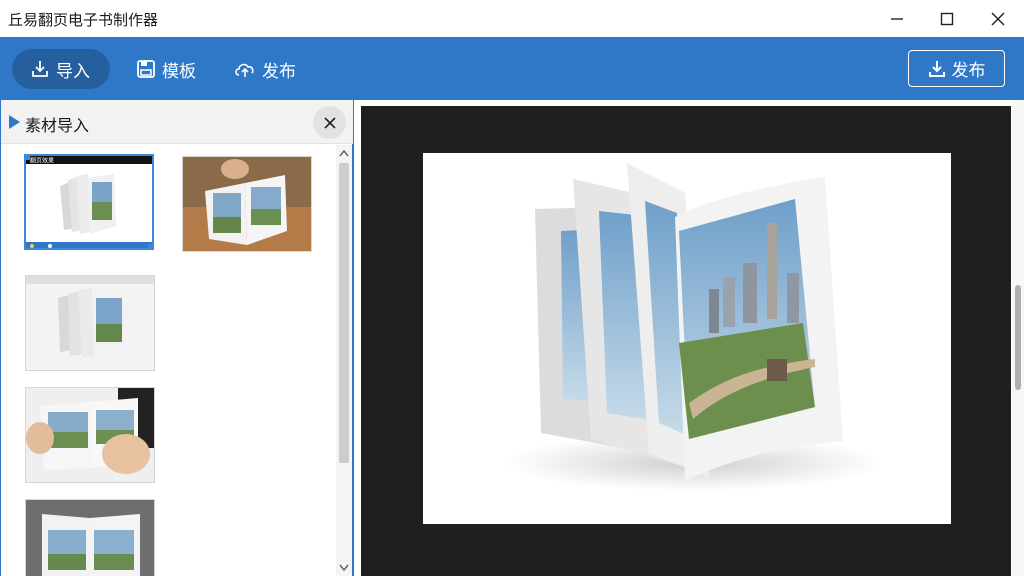  I want to click on minimize-button, so click(897, 18).